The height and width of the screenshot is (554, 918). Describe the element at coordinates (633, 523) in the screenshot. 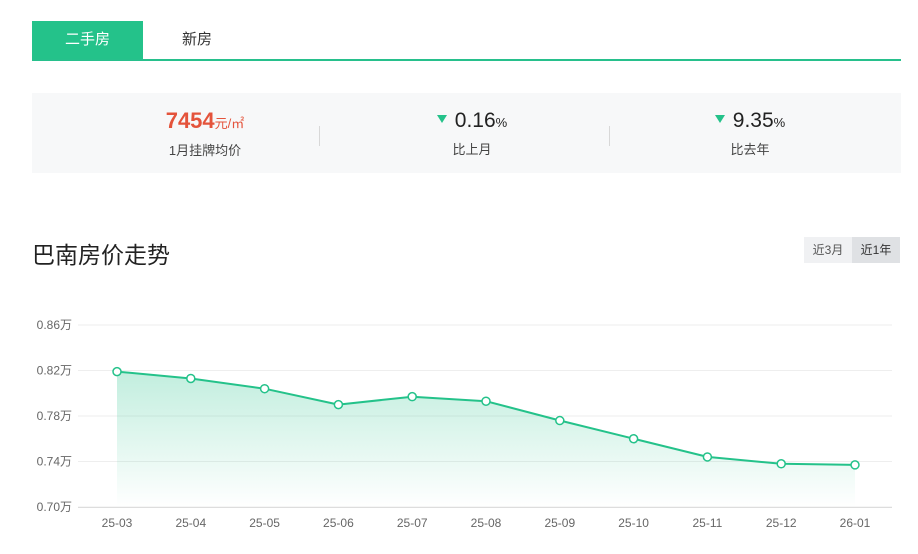

I see `x-tick-label: 25-10` at that location.